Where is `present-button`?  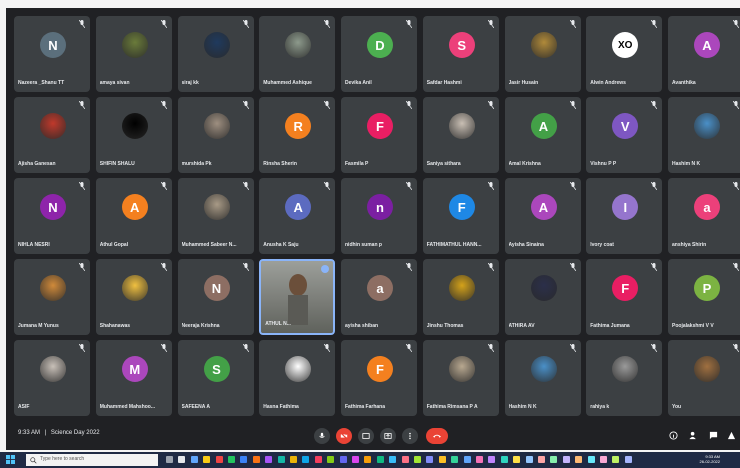 present-button is located at coordinates (388, 436).